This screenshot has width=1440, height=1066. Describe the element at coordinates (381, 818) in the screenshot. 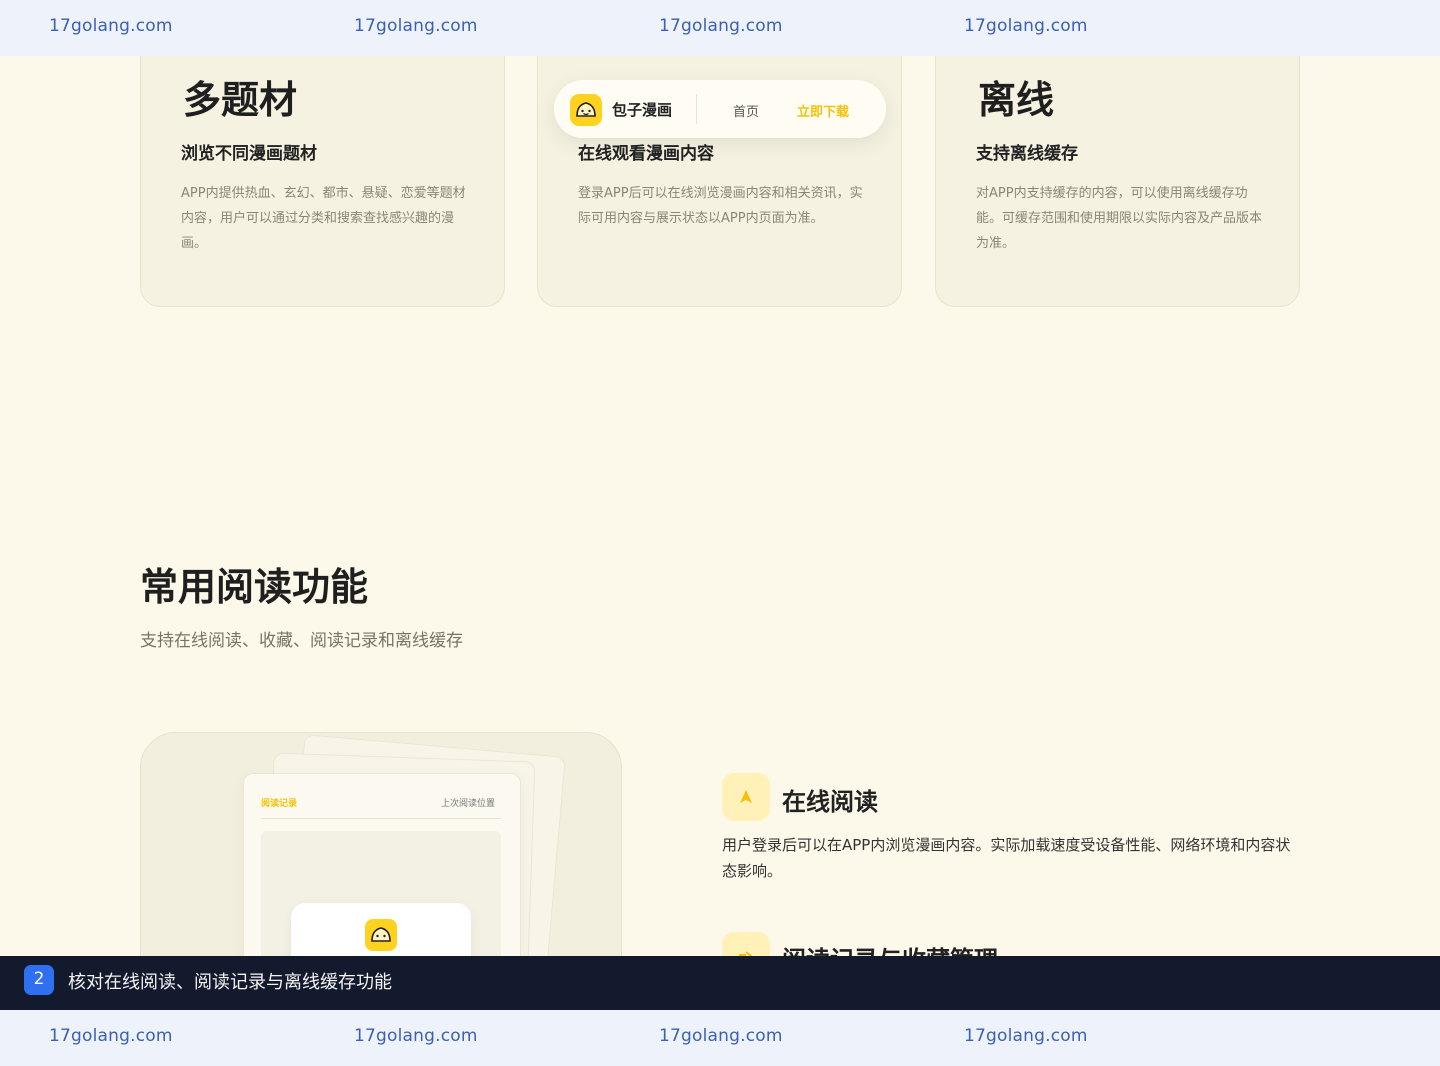

I see `mockup-divider` at that location.